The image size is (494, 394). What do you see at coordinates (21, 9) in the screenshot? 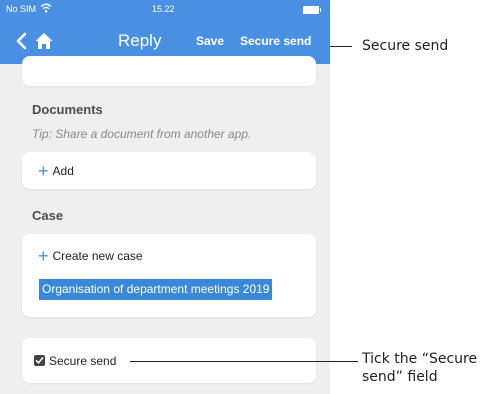
I see `carrier-label: No SIM` at bounding box center [21, 9].